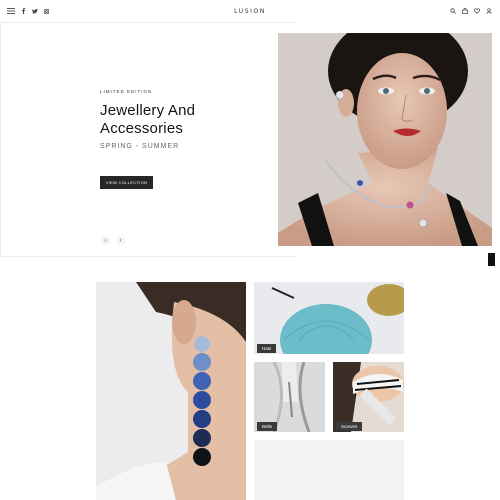  What do you see at coordinates (349, 426) in the screenshot?
I see `category-label-scarves: Scarves` at bounding box center [349, 426].